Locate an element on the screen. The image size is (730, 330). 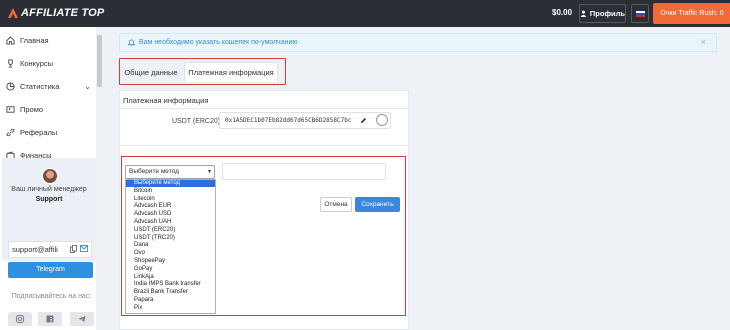
telegram-social-button is located at coordinates (82, 319).